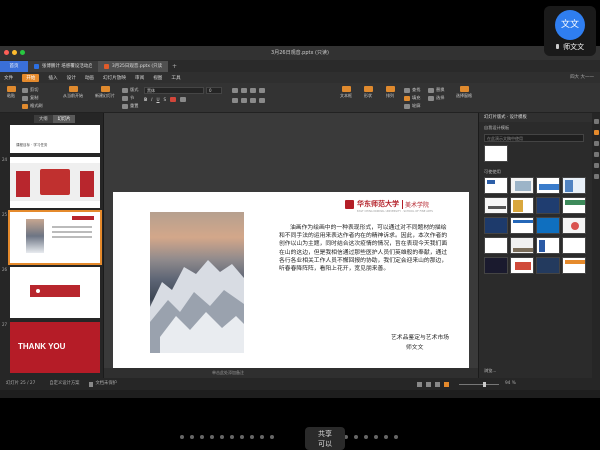 This screenshot has width=600, height=450. I want to click on slide-course-name: 艺术品鉴定与艺术市场, so click(420, 336).